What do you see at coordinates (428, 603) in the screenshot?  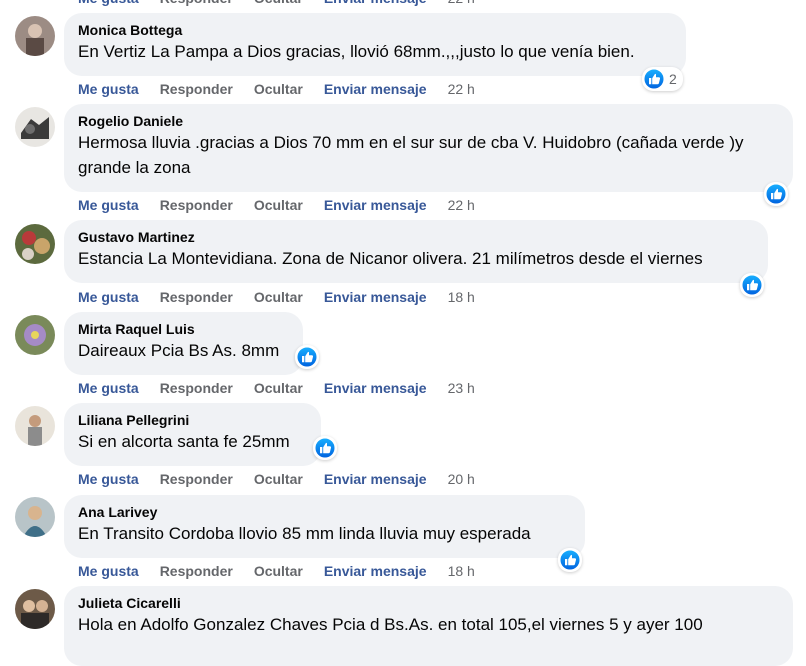 I see `comment-author: Julieta Cicarelli` at bounding box center [428, 603].